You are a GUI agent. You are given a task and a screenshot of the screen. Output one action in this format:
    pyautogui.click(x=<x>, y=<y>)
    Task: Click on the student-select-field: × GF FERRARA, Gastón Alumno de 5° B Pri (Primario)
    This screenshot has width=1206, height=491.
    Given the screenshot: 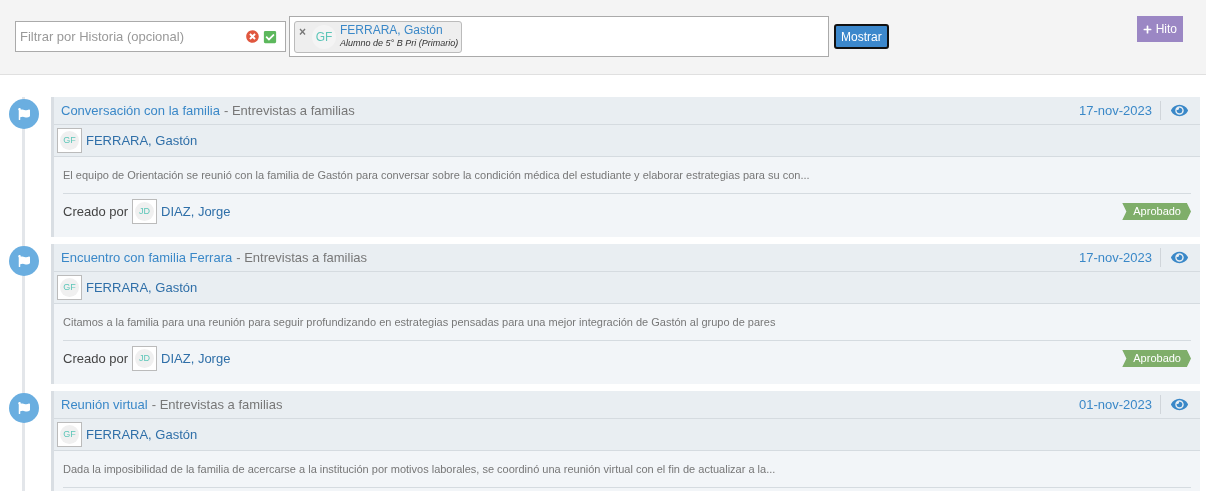 What is the action you would take?
    pyautogui.click(x=559, y=36)
    